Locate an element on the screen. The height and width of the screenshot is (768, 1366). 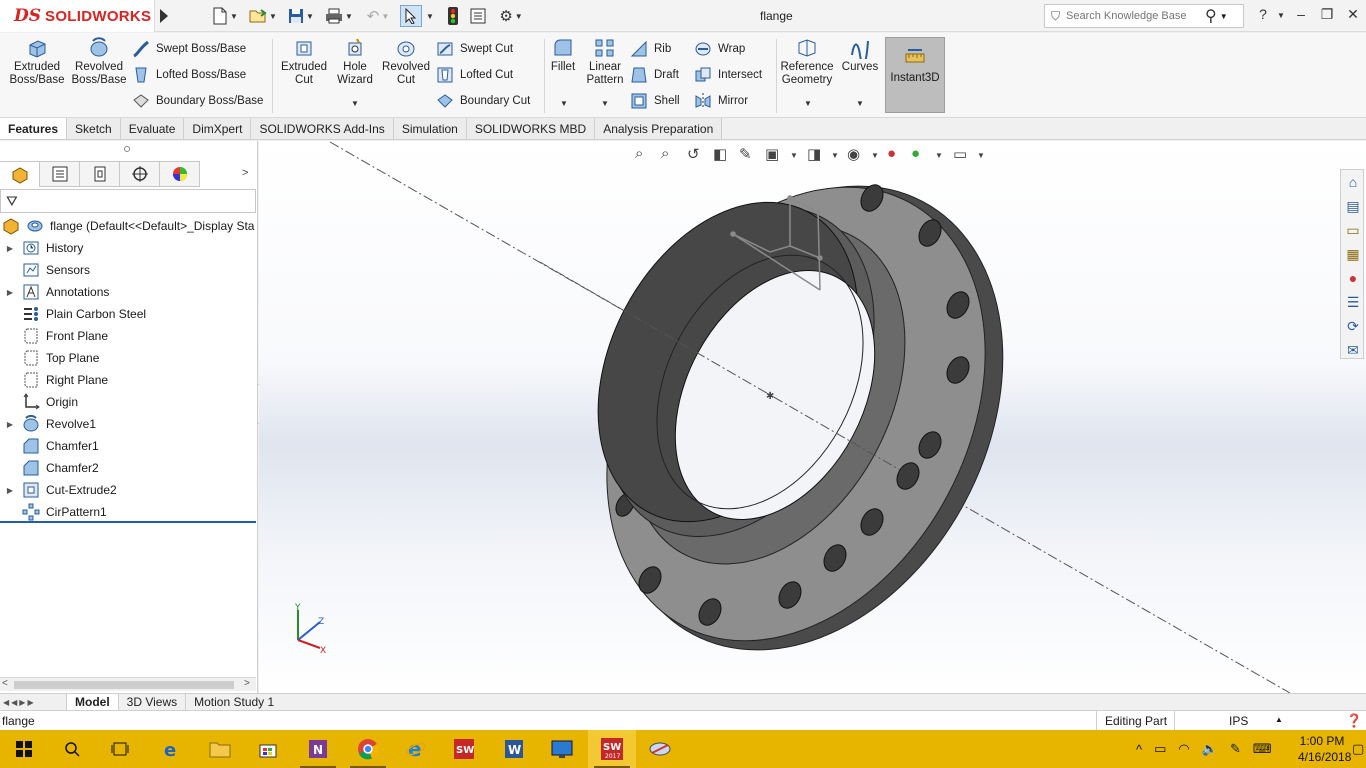
view-settings-dropdown-icon: ▼ is located at coordinates (981, 155).